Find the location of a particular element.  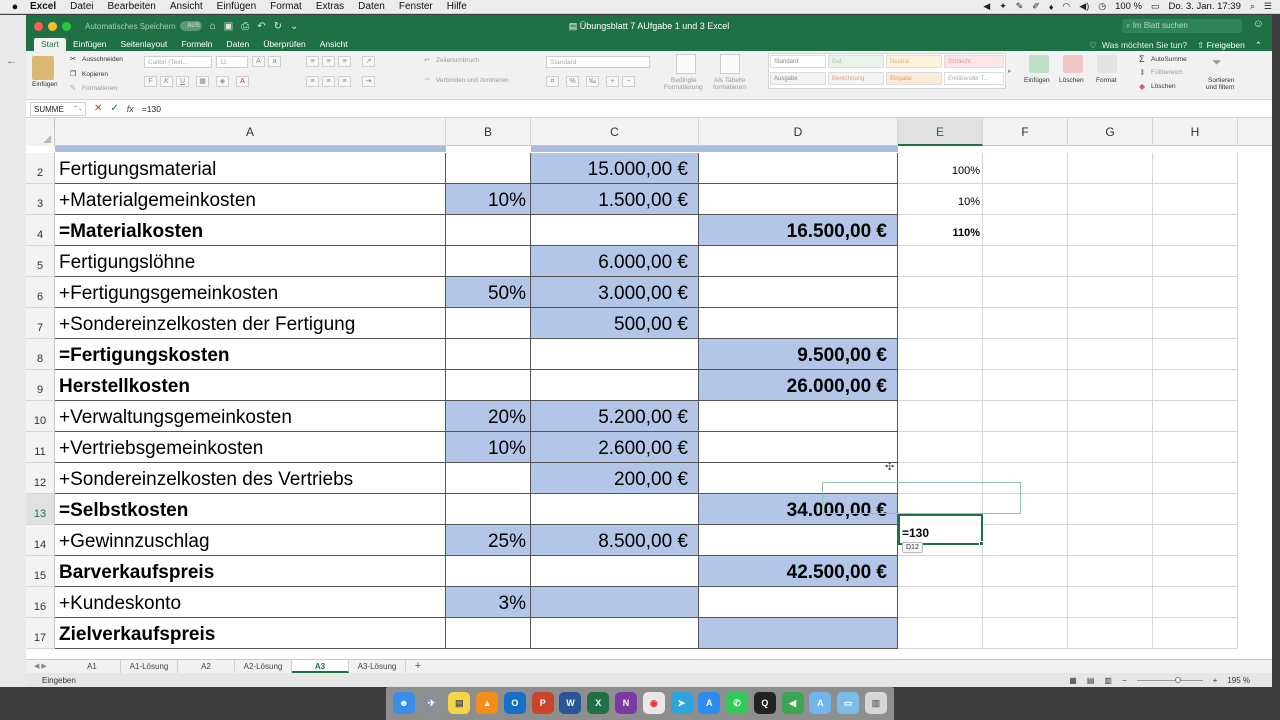

cell-c2: 15.000,00 € is located at coordinates (615, 168).